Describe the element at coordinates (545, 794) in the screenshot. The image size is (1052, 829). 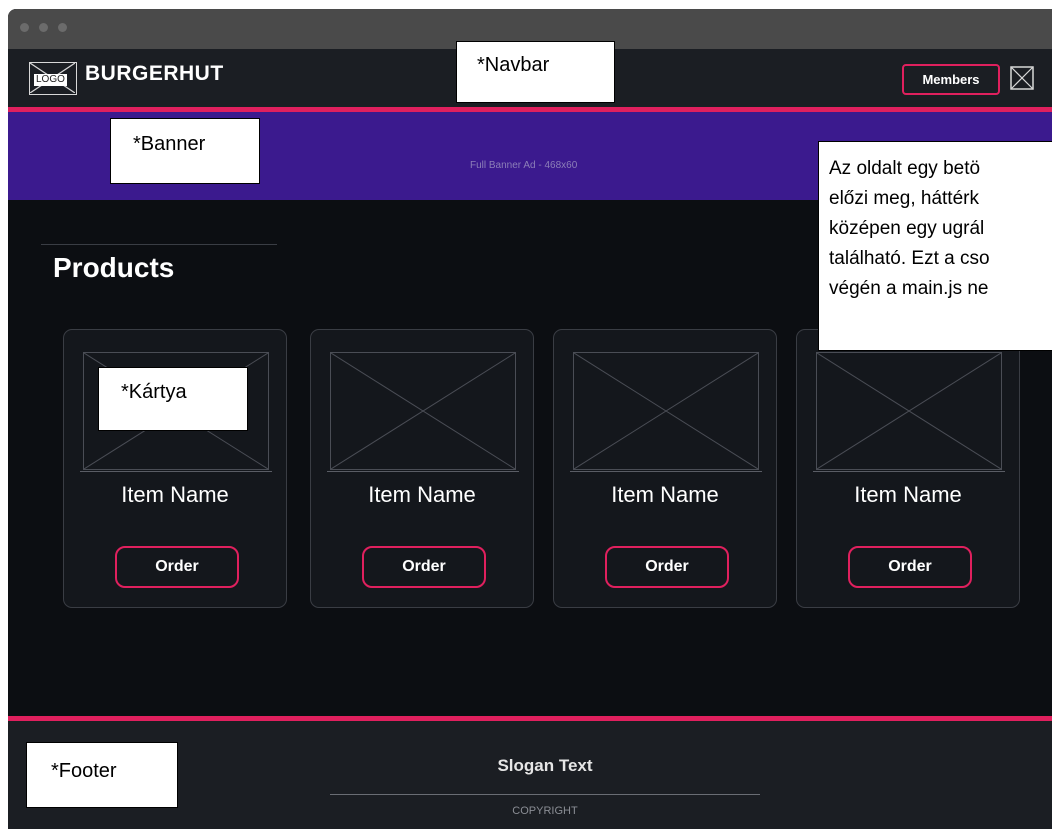
I see `footer-divider` at that location.